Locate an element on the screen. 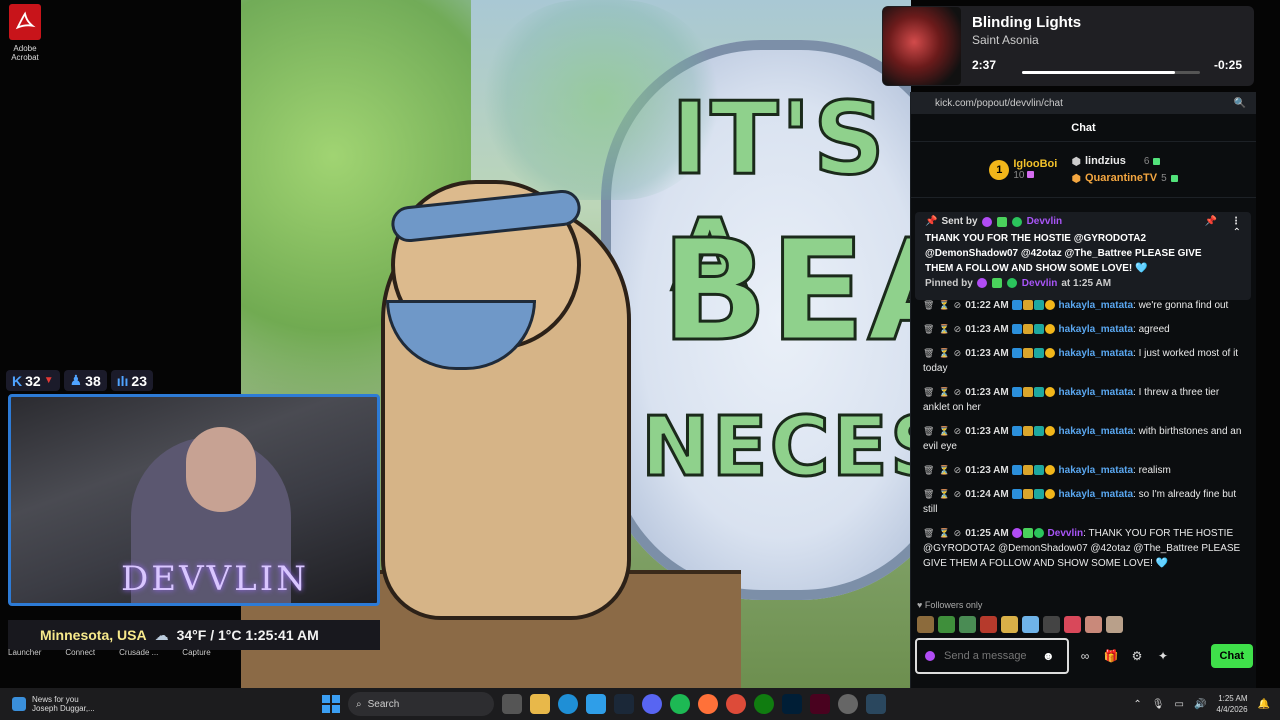  gift-icon: 🎁 is located at coordinates (1111, 656).